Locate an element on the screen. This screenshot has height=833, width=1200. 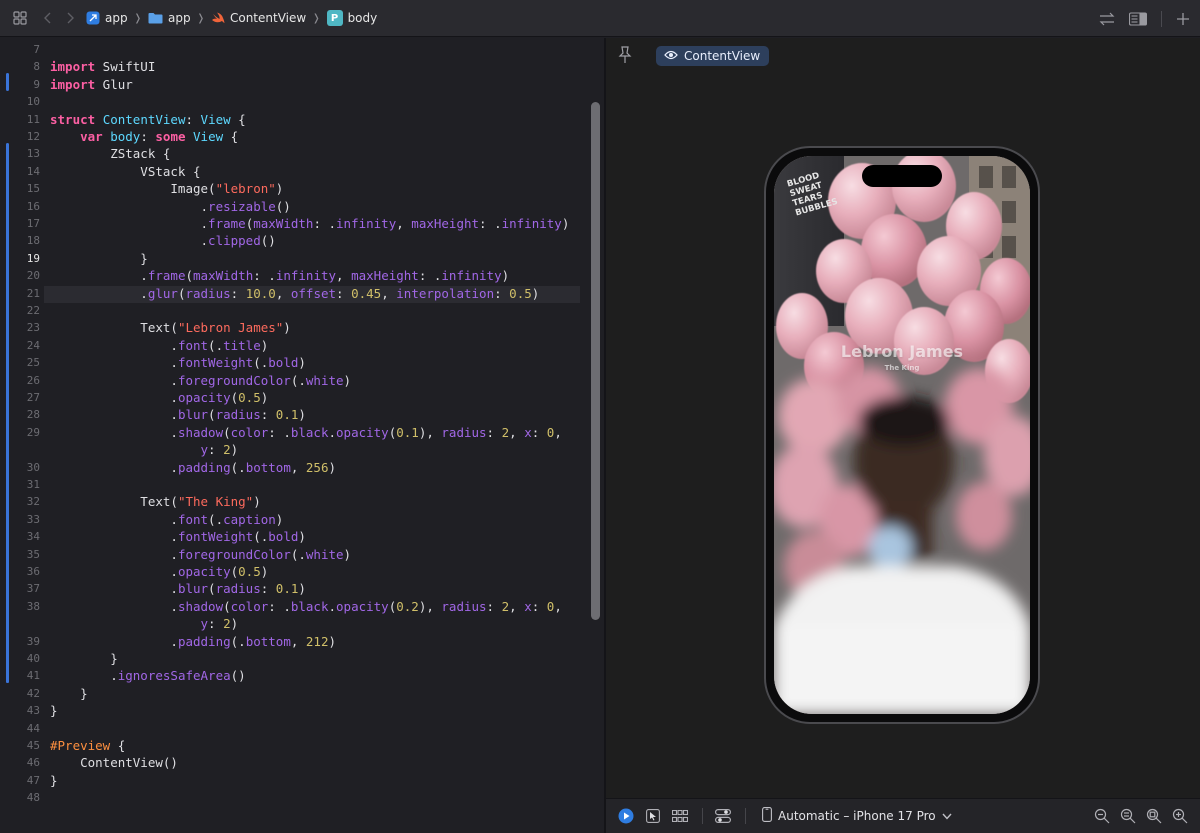
code-token: offset is located at coordinates (313, 293).